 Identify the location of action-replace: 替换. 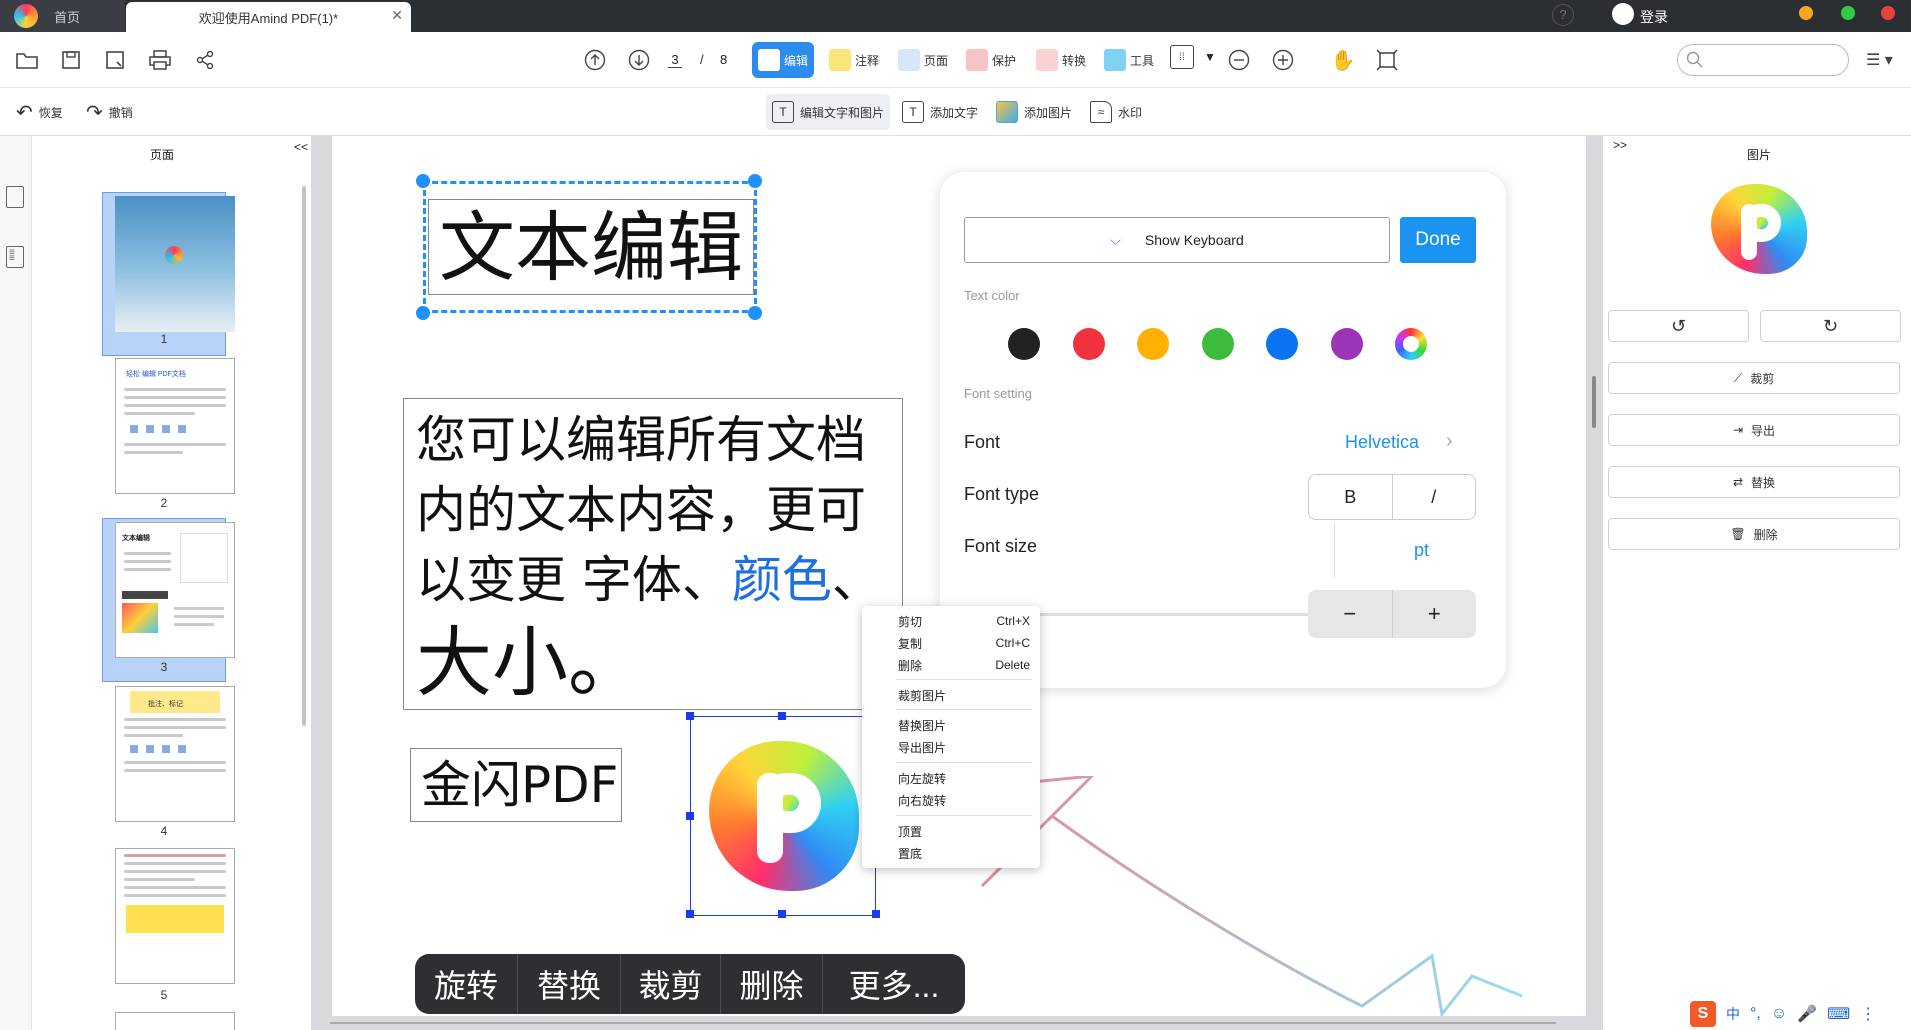
(569, 984).